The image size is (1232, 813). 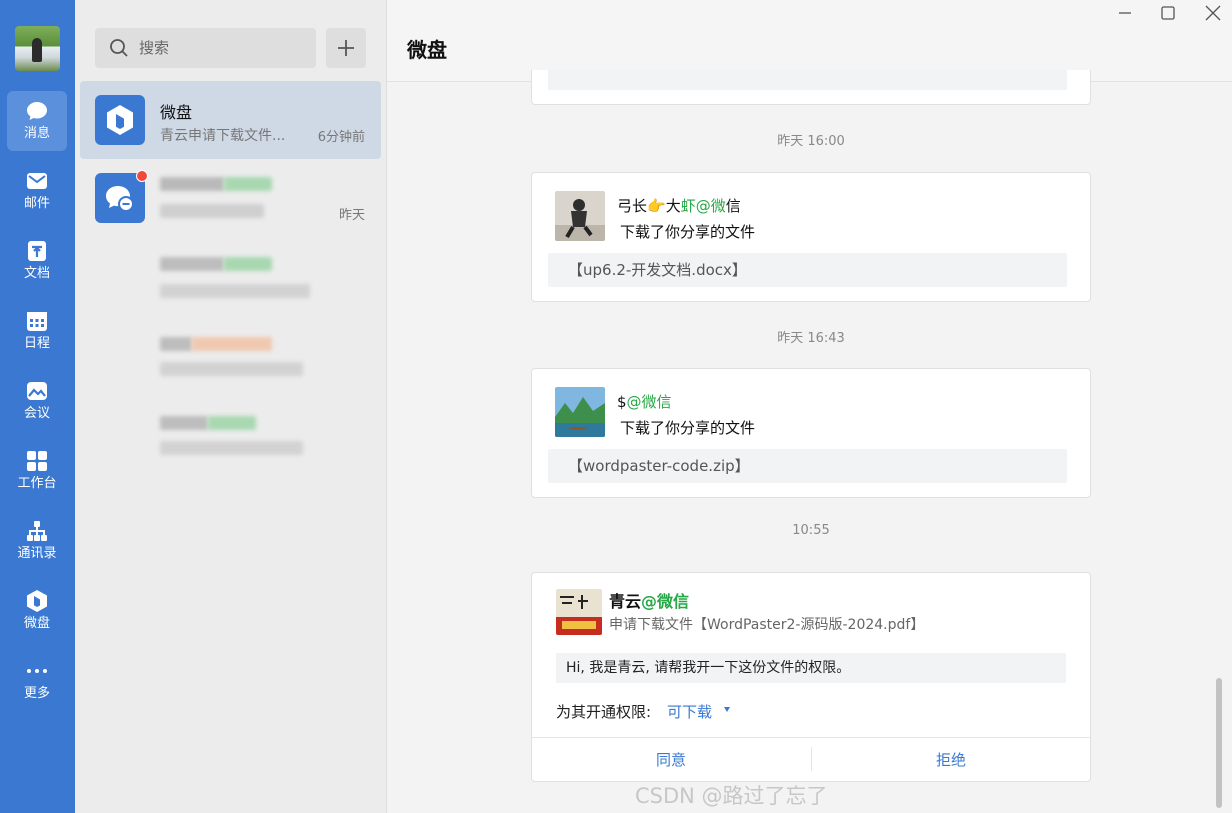 I want to click on nav-contacts: 通讯录, so click(x=37, y=541).